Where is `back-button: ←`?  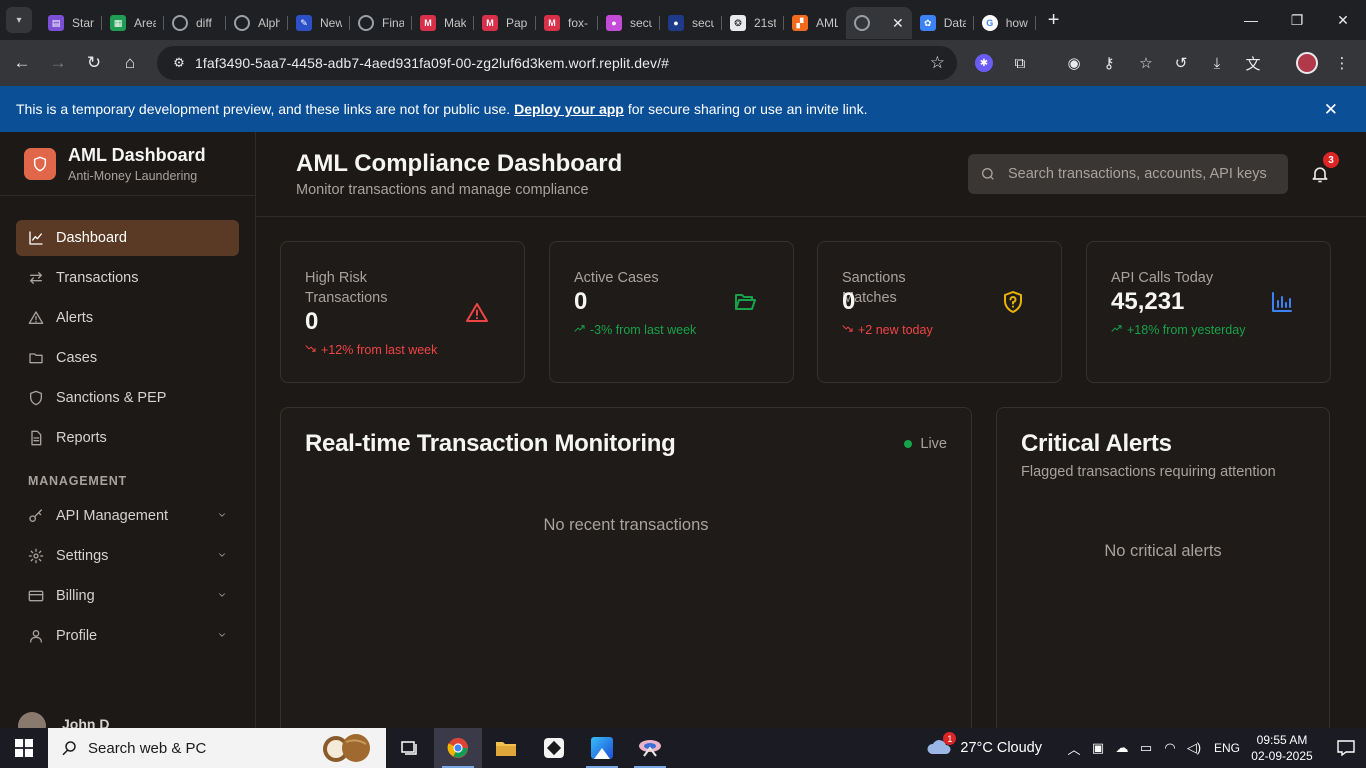 back-button: ← is located at coordinates (22, 63).